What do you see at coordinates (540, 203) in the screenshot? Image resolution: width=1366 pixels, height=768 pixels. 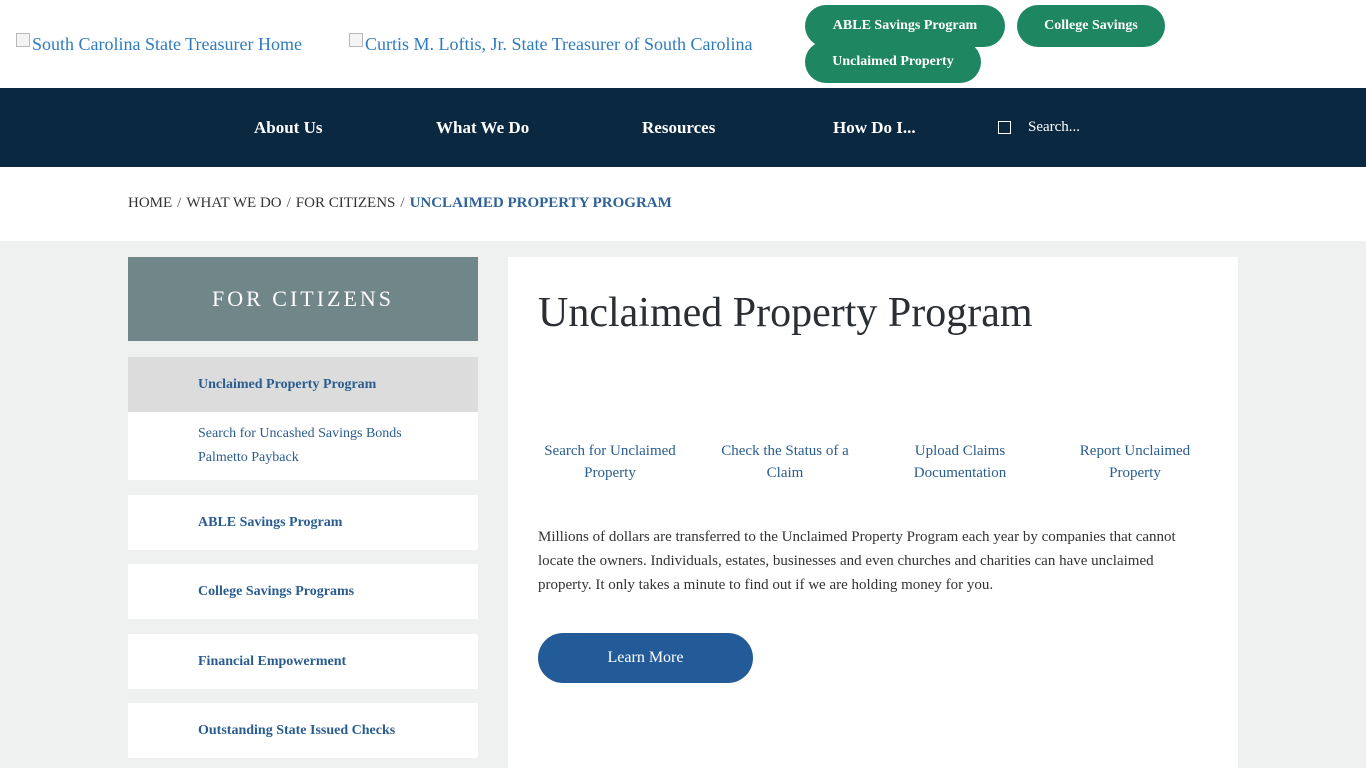 I see `breadcrumb-current: UNCLAIMED PROPERTY PROGRAM` at bounding box center [540, 203].